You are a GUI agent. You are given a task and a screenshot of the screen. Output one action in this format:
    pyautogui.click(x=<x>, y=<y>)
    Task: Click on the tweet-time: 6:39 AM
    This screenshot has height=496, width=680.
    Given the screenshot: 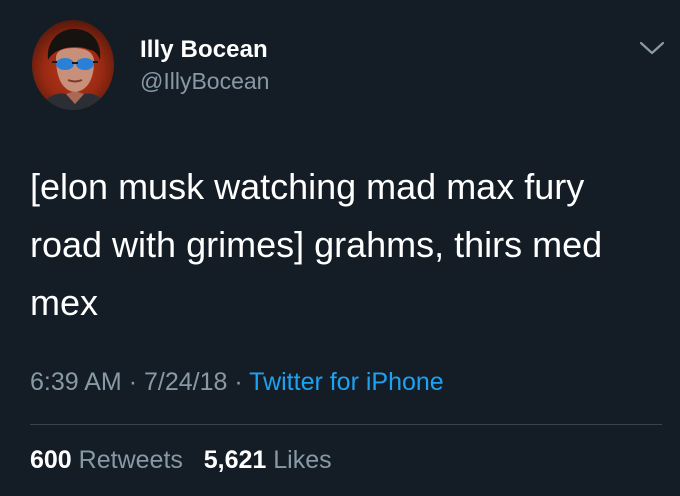 What is the action you would take?
    pyautogui.click(x=76, y=382)
    